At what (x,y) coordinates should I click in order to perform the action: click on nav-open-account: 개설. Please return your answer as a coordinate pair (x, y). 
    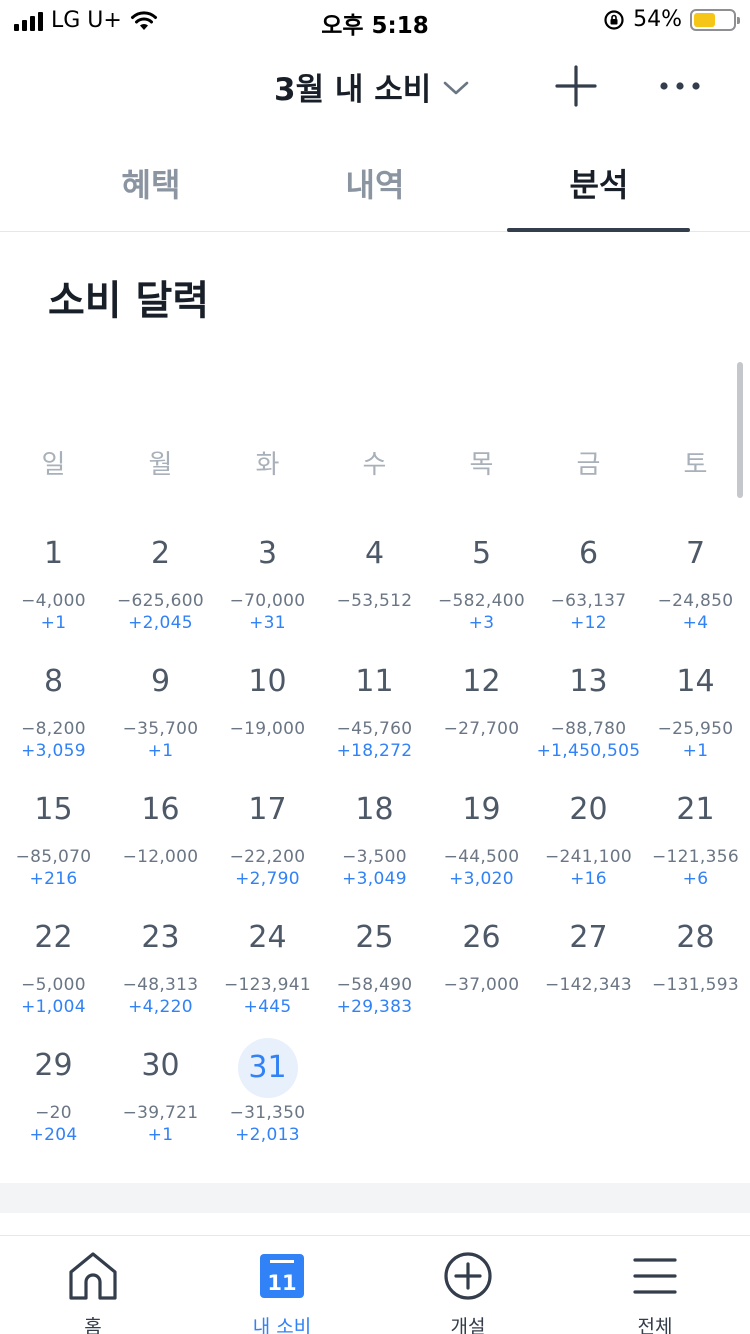
    Looking at the image, I should click on (468, 1292).